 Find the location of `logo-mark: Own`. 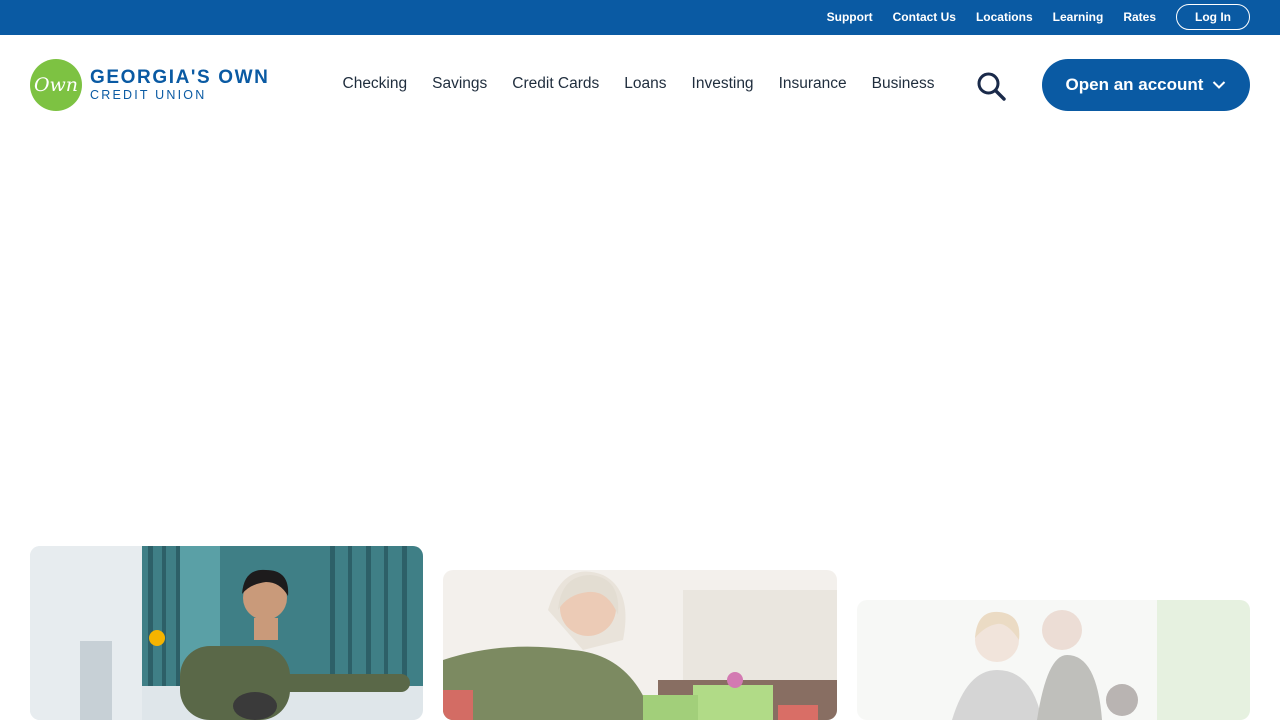

logo-mark: Own is located at coordinates (56, 85).